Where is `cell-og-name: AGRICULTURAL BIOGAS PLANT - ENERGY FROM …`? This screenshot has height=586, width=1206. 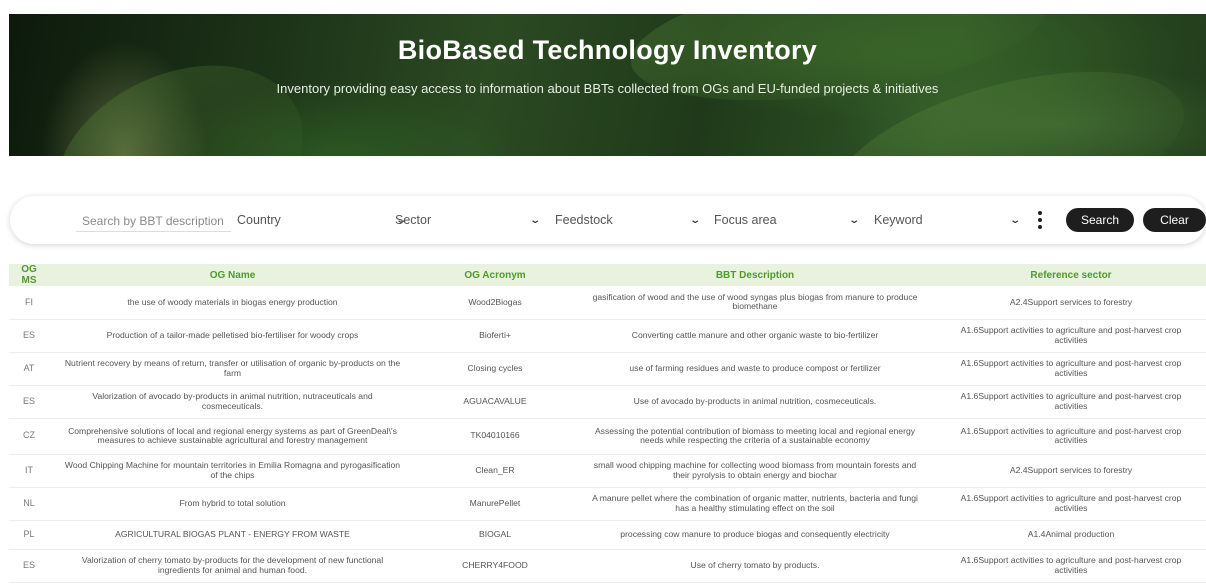 cell-og-name: AGRICULTURAL BIOGAS PLANT - ENERGY FROM … is located at coordinates (232, 535).